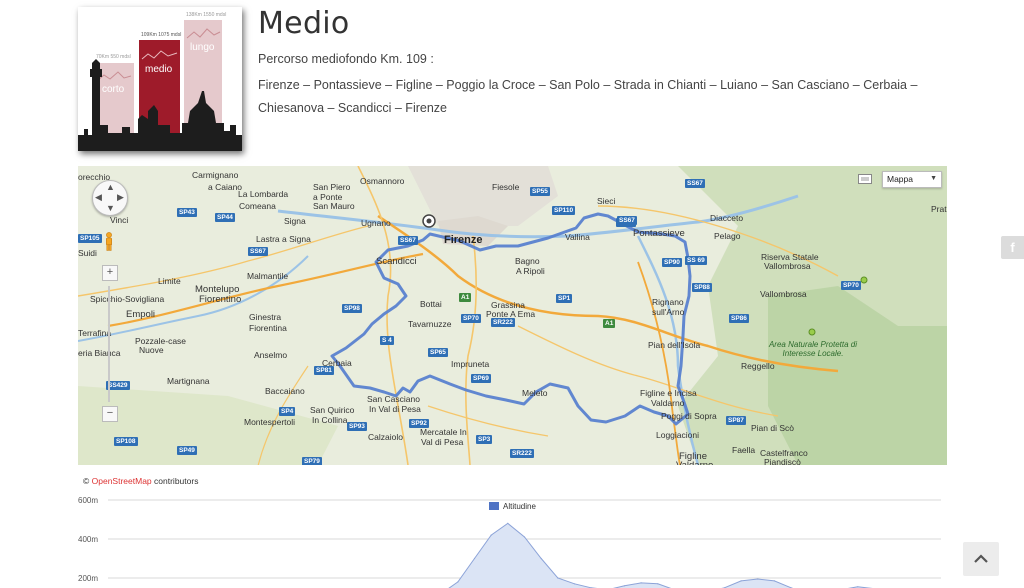 The image size is (1024, 588). What do you see at coordinates (396, 261) in the screenshot?
I see `map-place-label: Scandicci` at bounding box center [396, 261].